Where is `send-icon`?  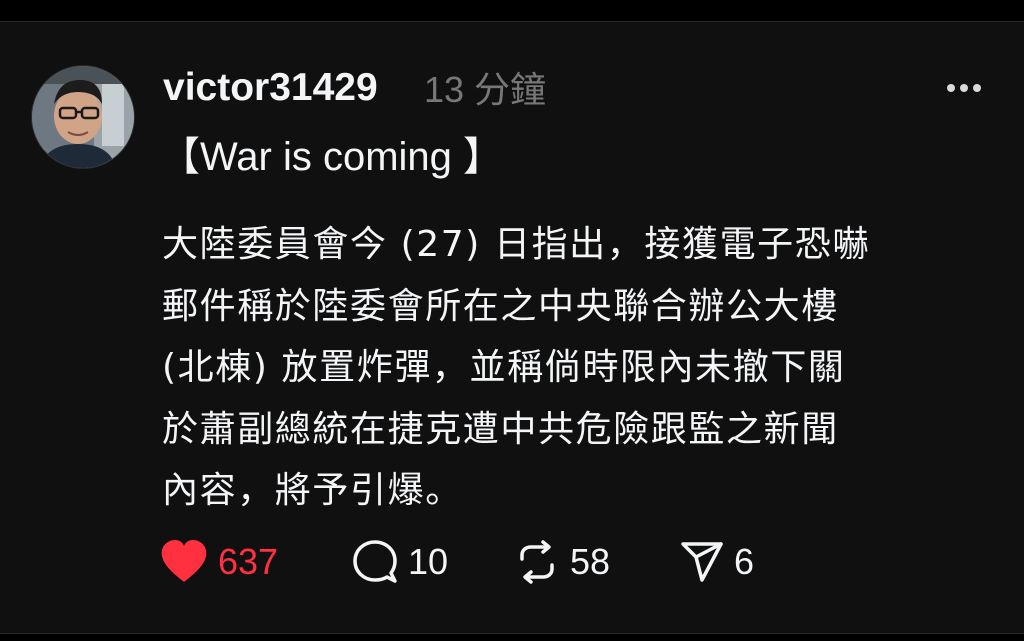 send-icon is located at coordinates (702, 562).